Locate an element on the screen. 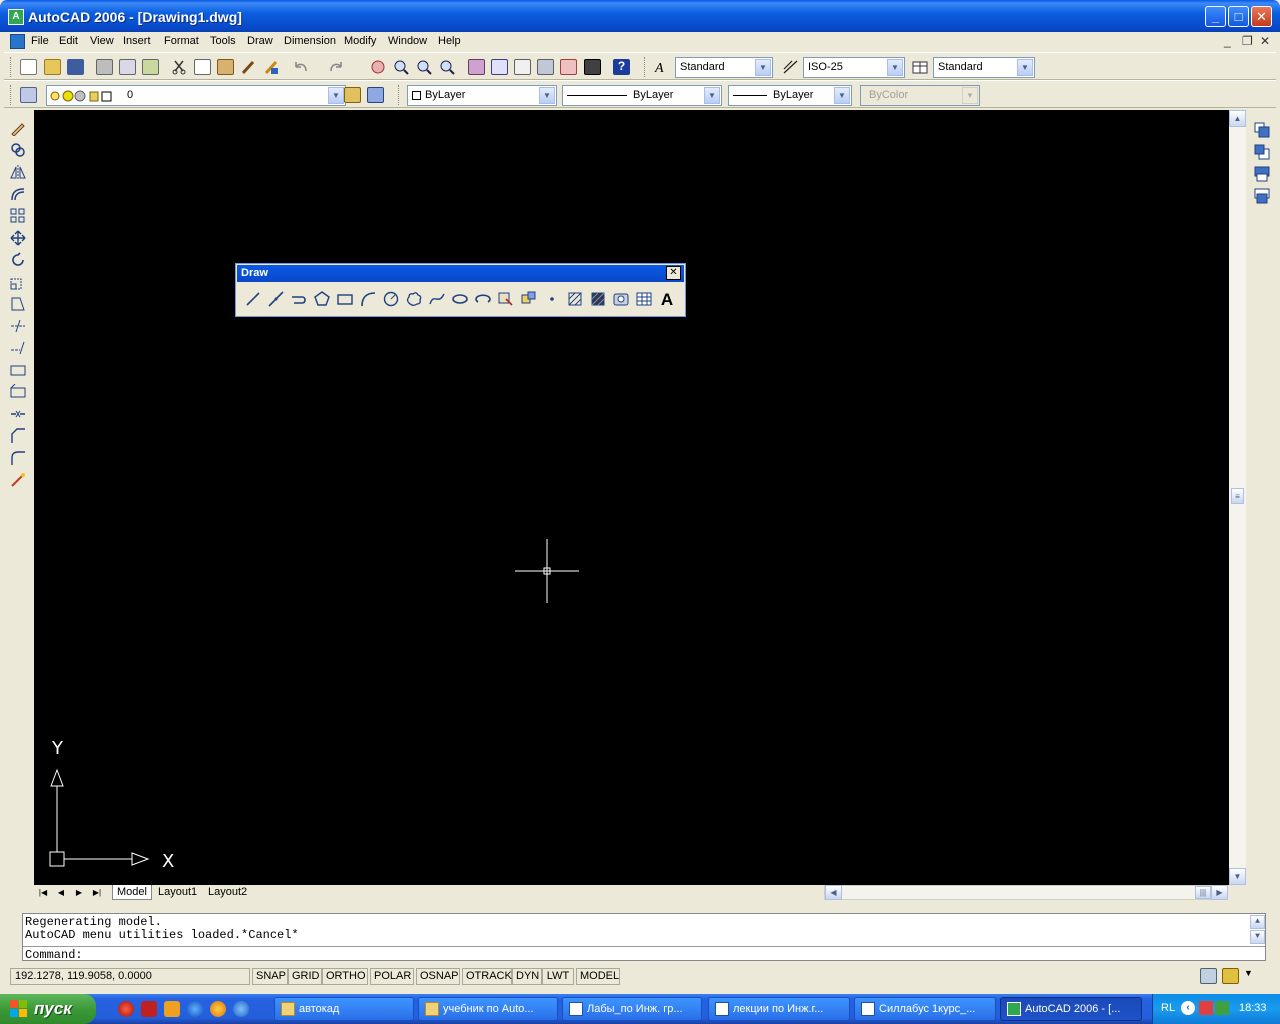 Image resolution: width=1280 pixels, height=1024 pixels. ellipse-icon is located at coordinates (460, 299).